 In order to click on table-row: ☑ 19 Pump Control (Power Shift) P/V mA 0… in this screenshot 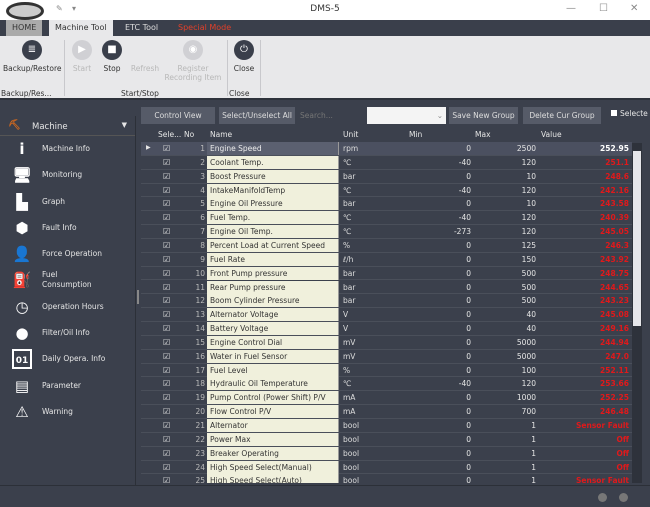, I will do `click(386, 398)`.